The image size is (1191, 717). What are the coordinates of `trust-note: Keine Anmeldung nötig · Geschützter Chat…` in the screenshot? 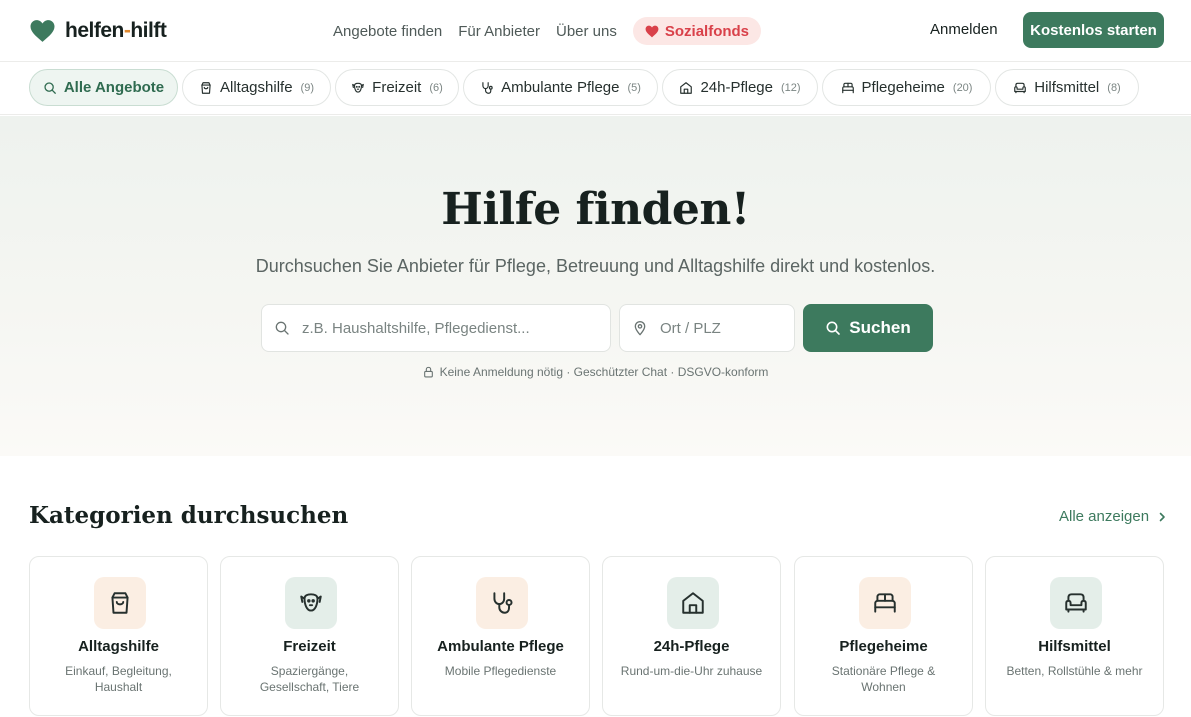 It's located at (595, 372).